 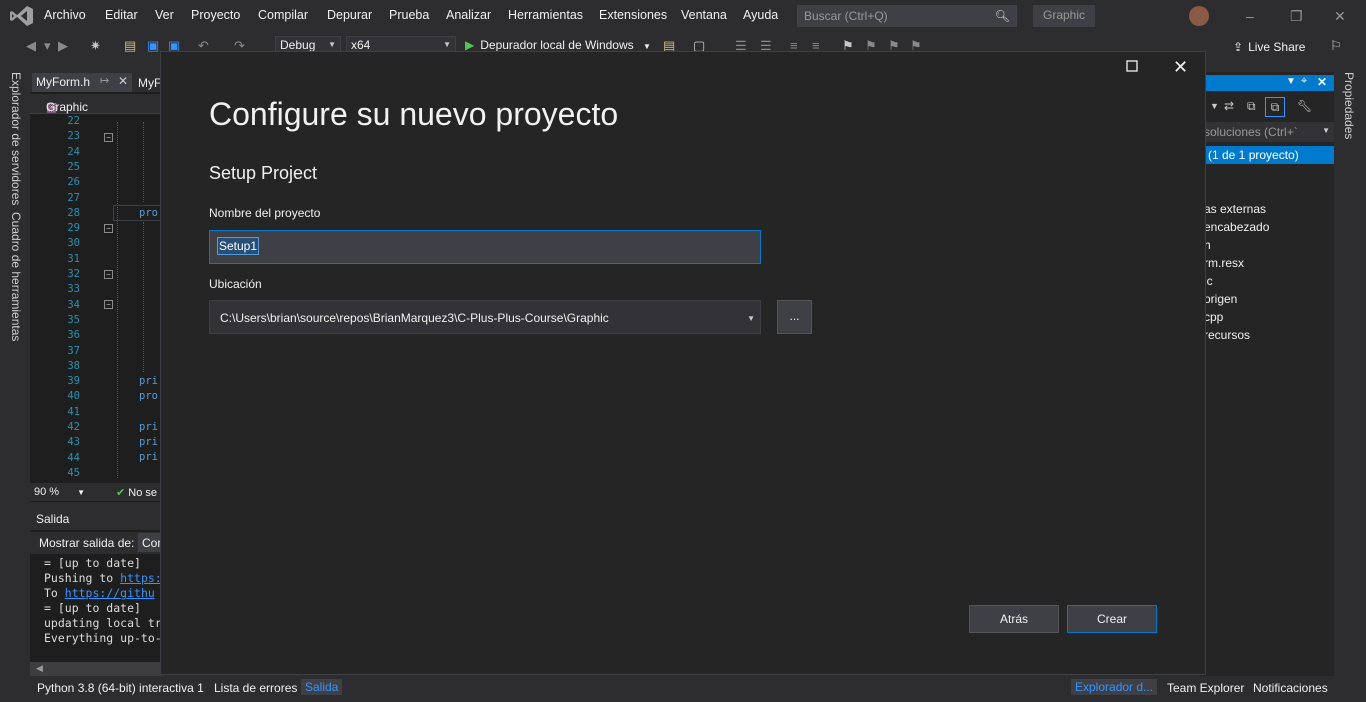 I want to click on sync-icon: ⇄, so click(x=1229, y=106).